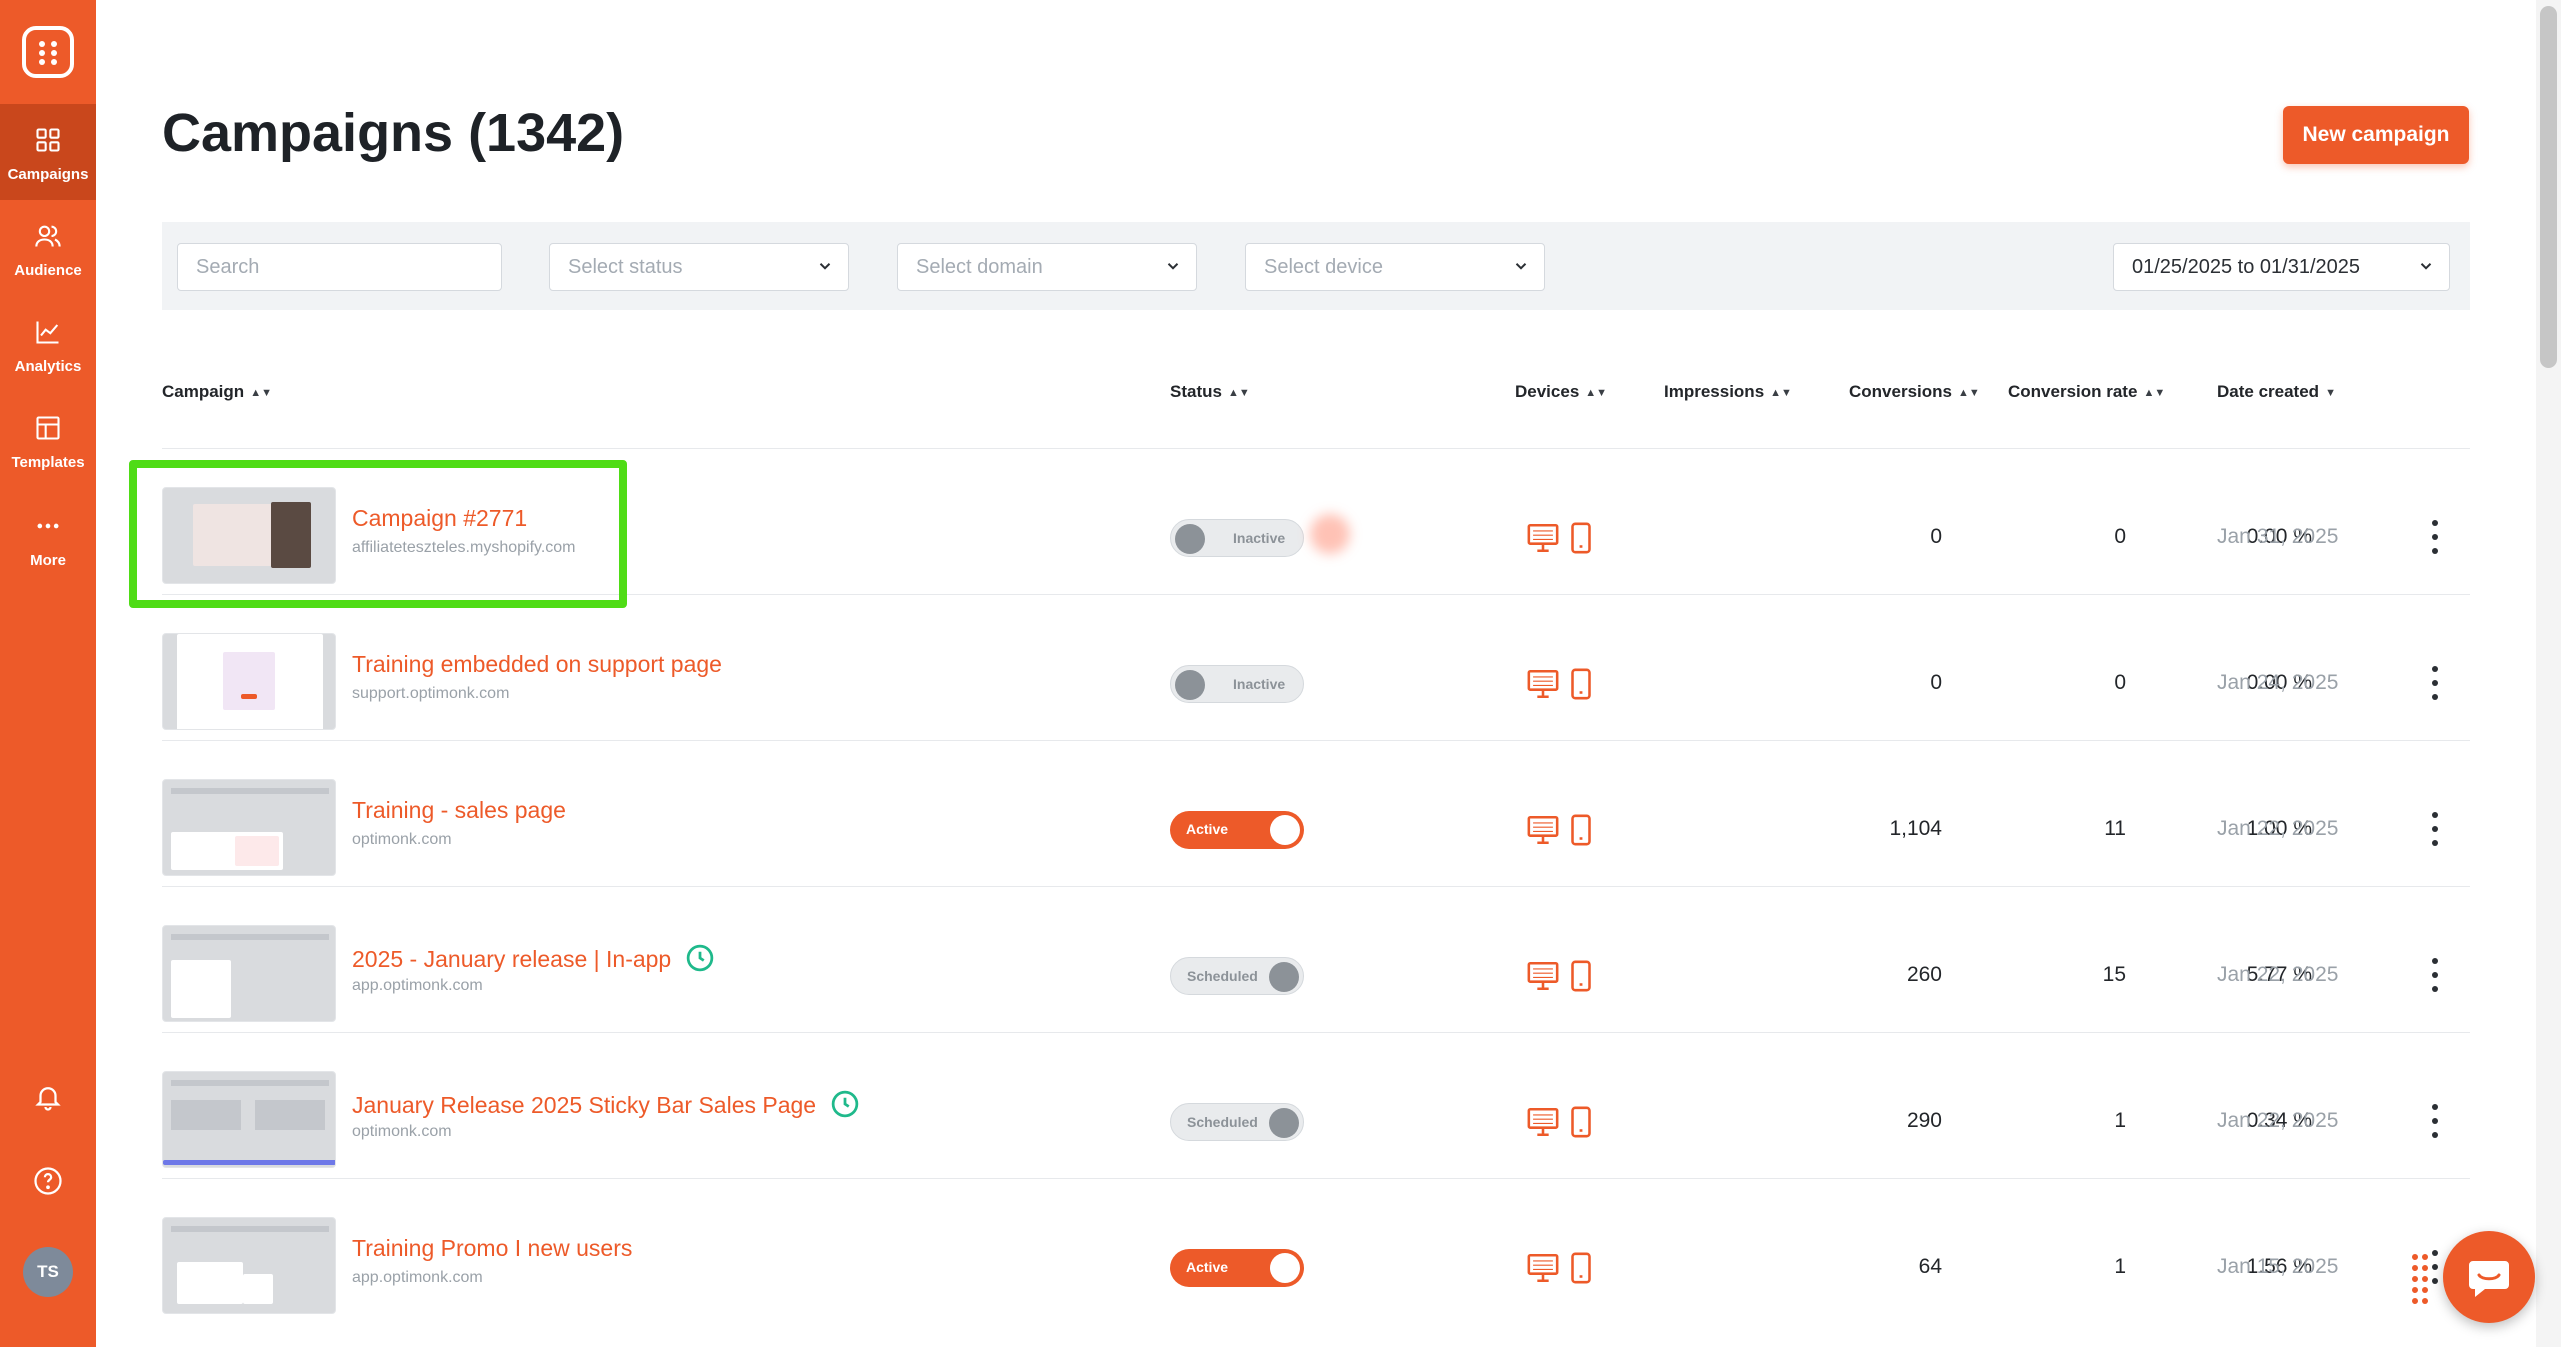 The height and width of the screenshot is (1347, 2561). I want to click on campaign-name-link: 2025 - January release | In-app, so click(533, 958).